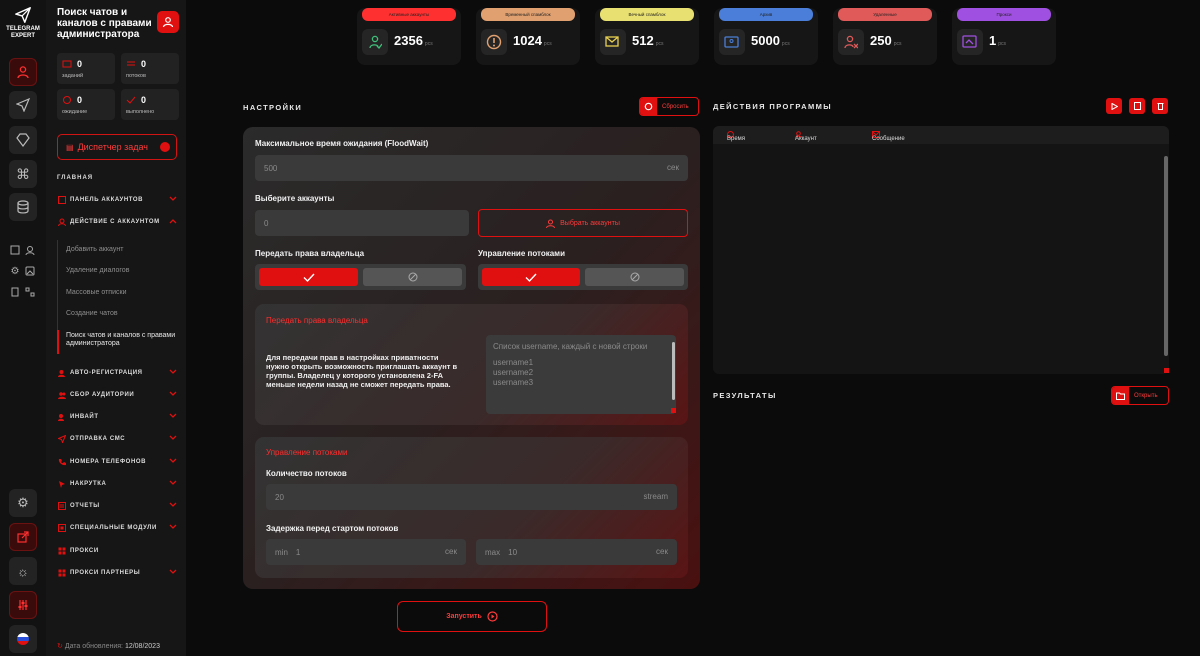 This screenshot has width=1200, height=656. I want to click on card-tag: Временный спамблок, so click(528, 14).